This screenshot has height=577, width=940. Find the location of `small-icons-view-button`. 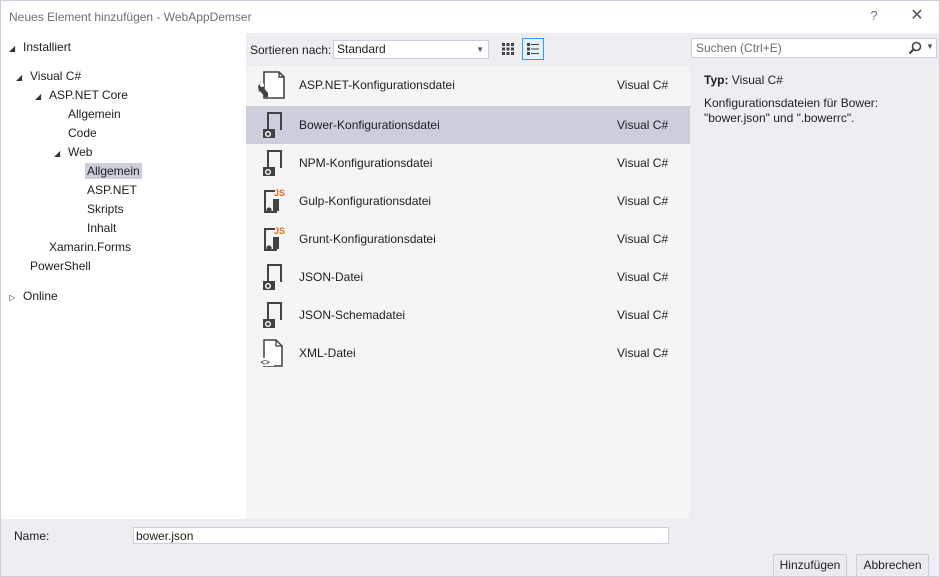

small-icons-view-button is located at coordinates (508, 49).